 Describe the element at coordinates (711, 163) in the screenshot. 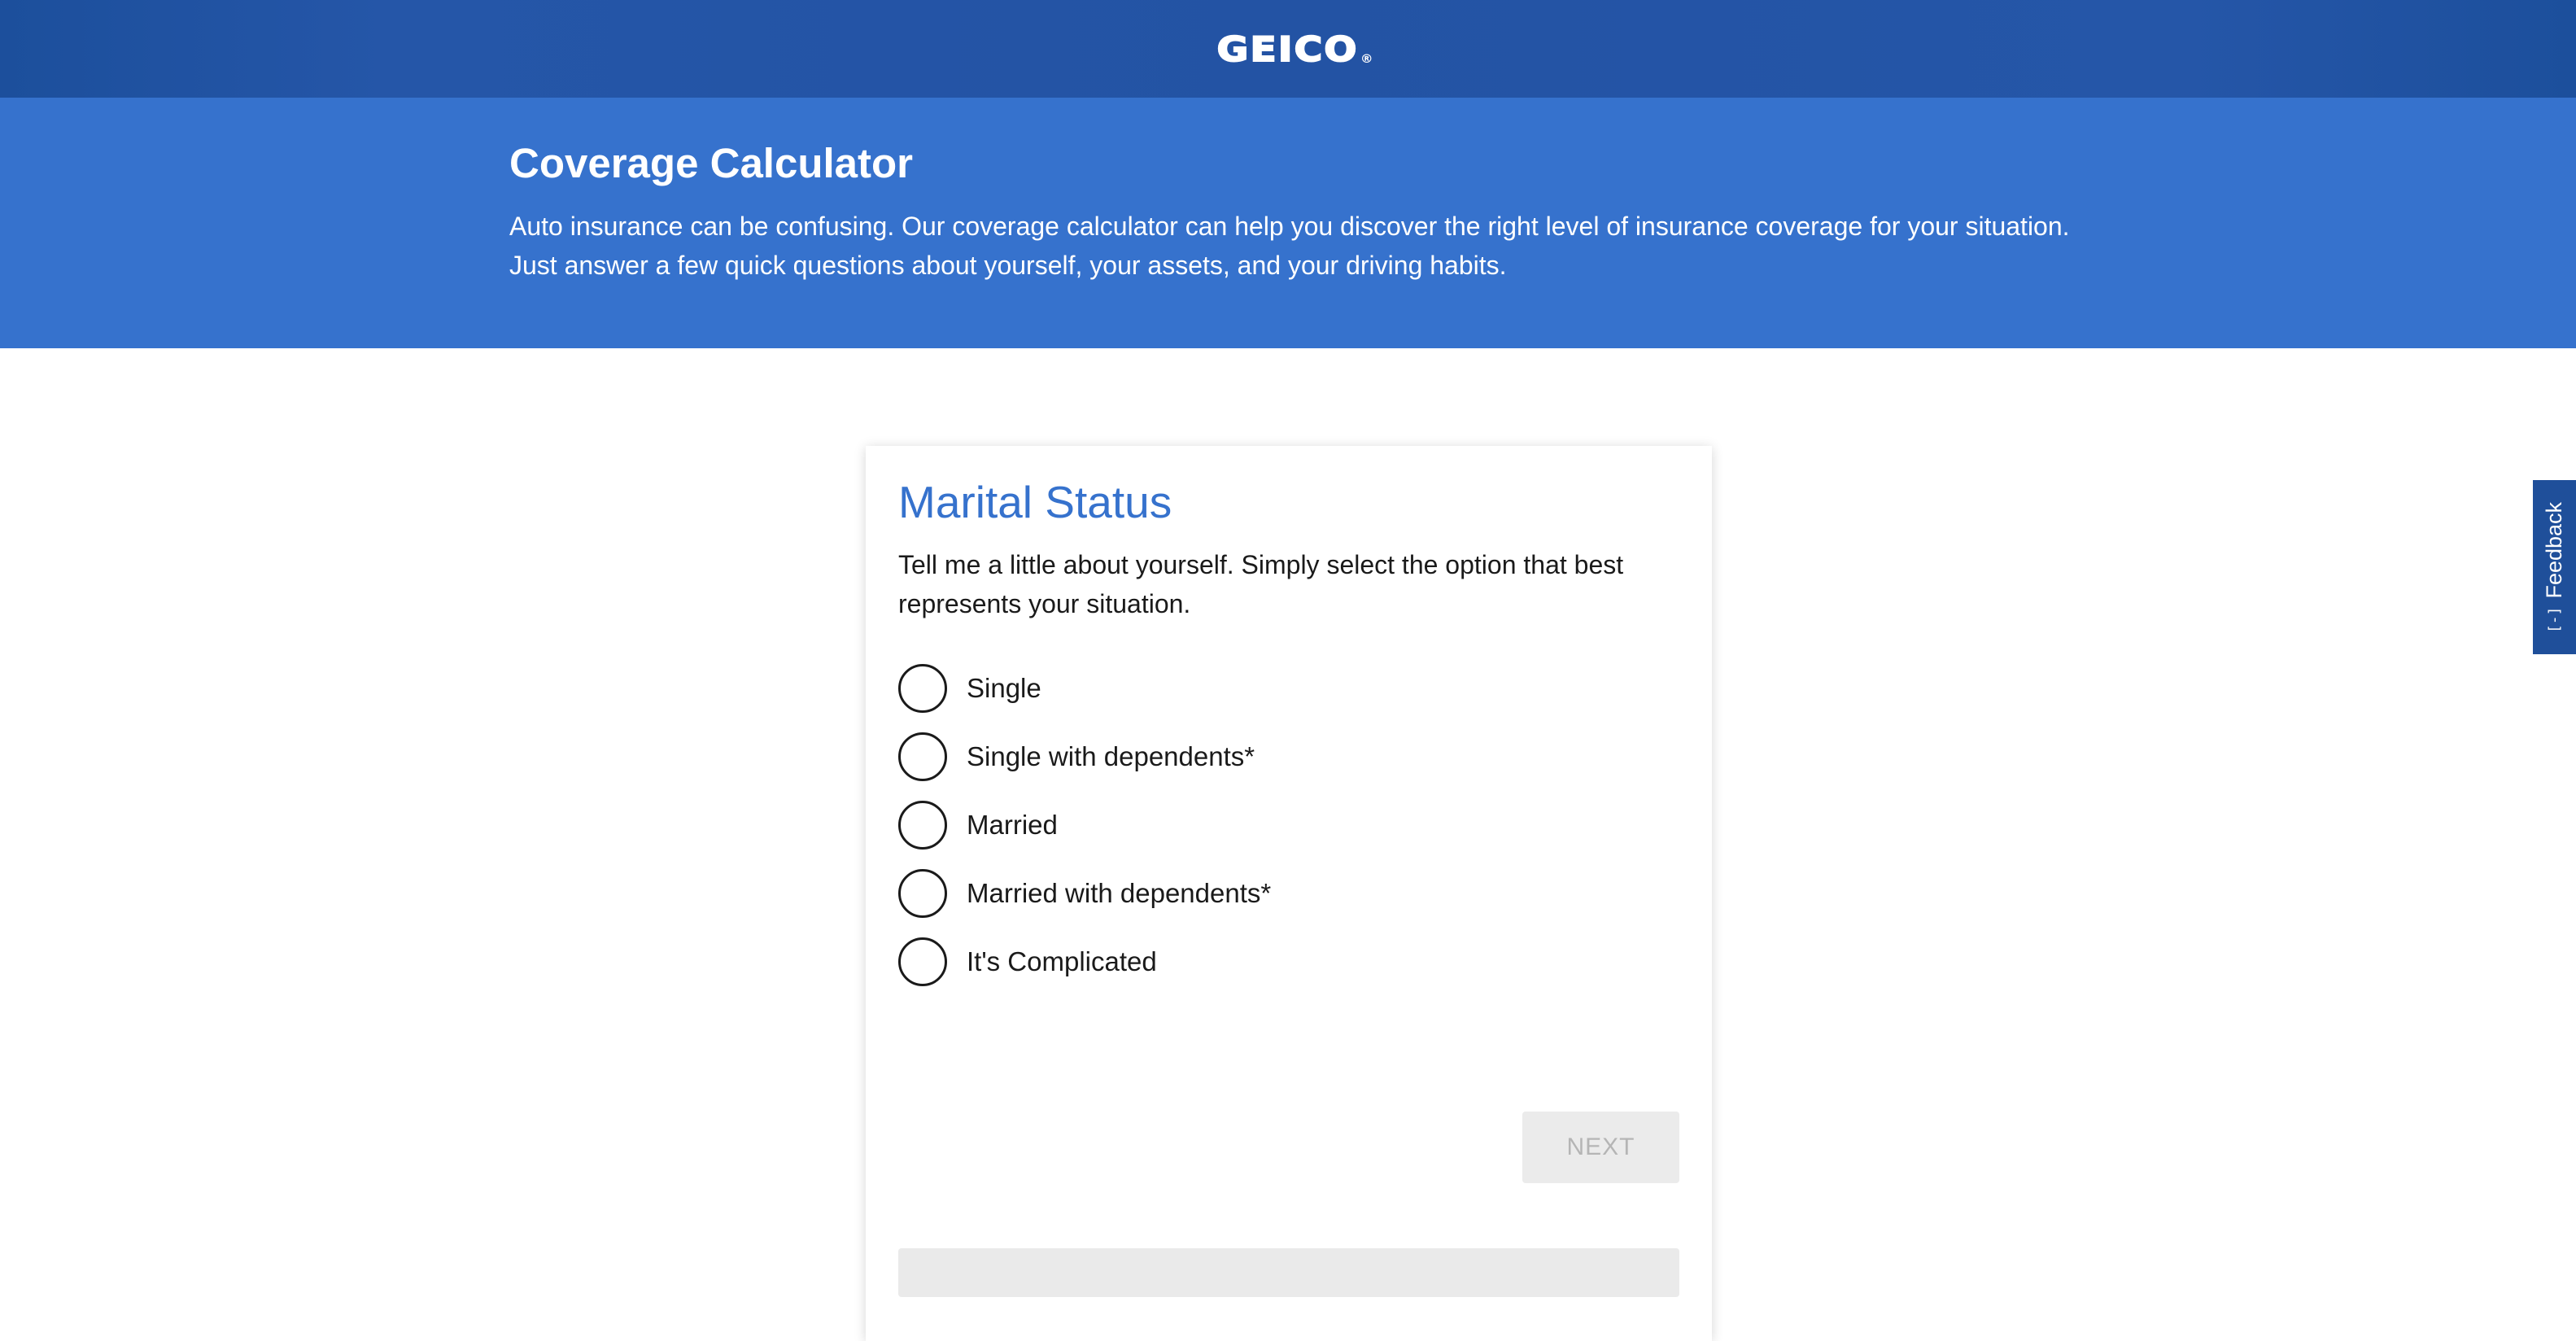

I see `page-title: Coverage Calculator` at that location.